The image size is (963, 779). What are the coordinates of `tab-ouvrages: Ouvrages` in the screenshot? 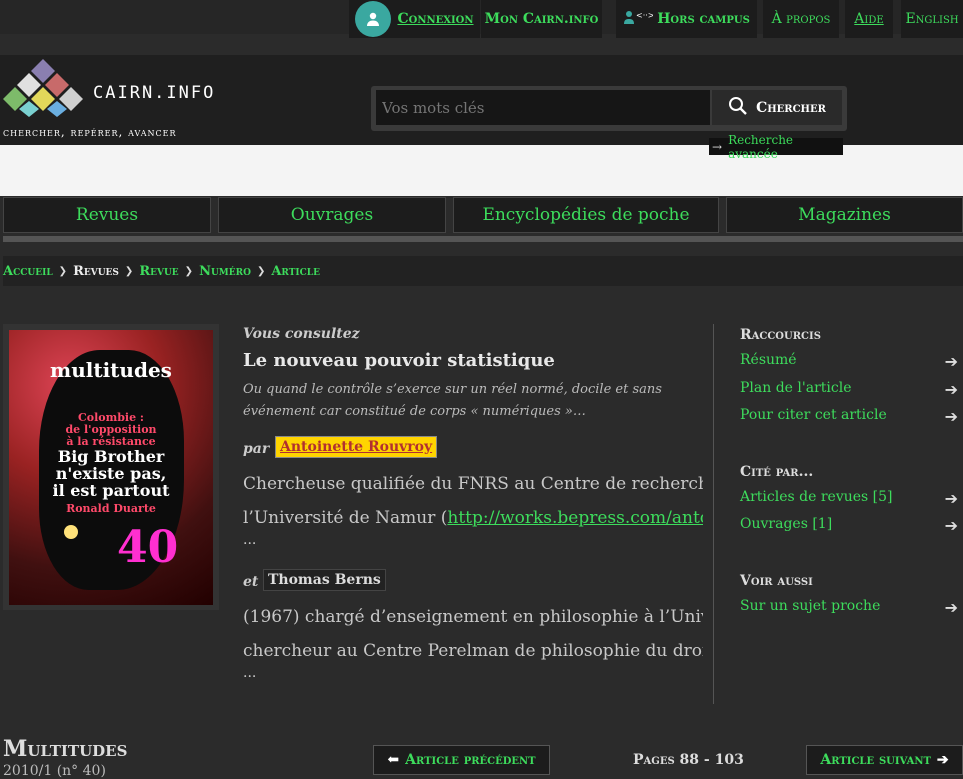 It's located at (332, 215).